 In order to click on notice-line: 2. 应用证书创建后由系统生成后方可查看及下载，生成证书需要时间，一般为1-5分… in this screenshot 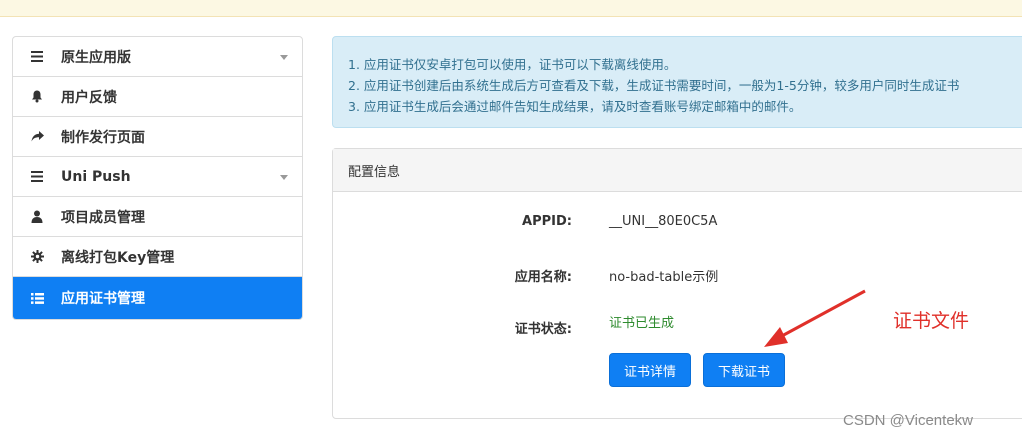, I will do `click(654, 85)`.